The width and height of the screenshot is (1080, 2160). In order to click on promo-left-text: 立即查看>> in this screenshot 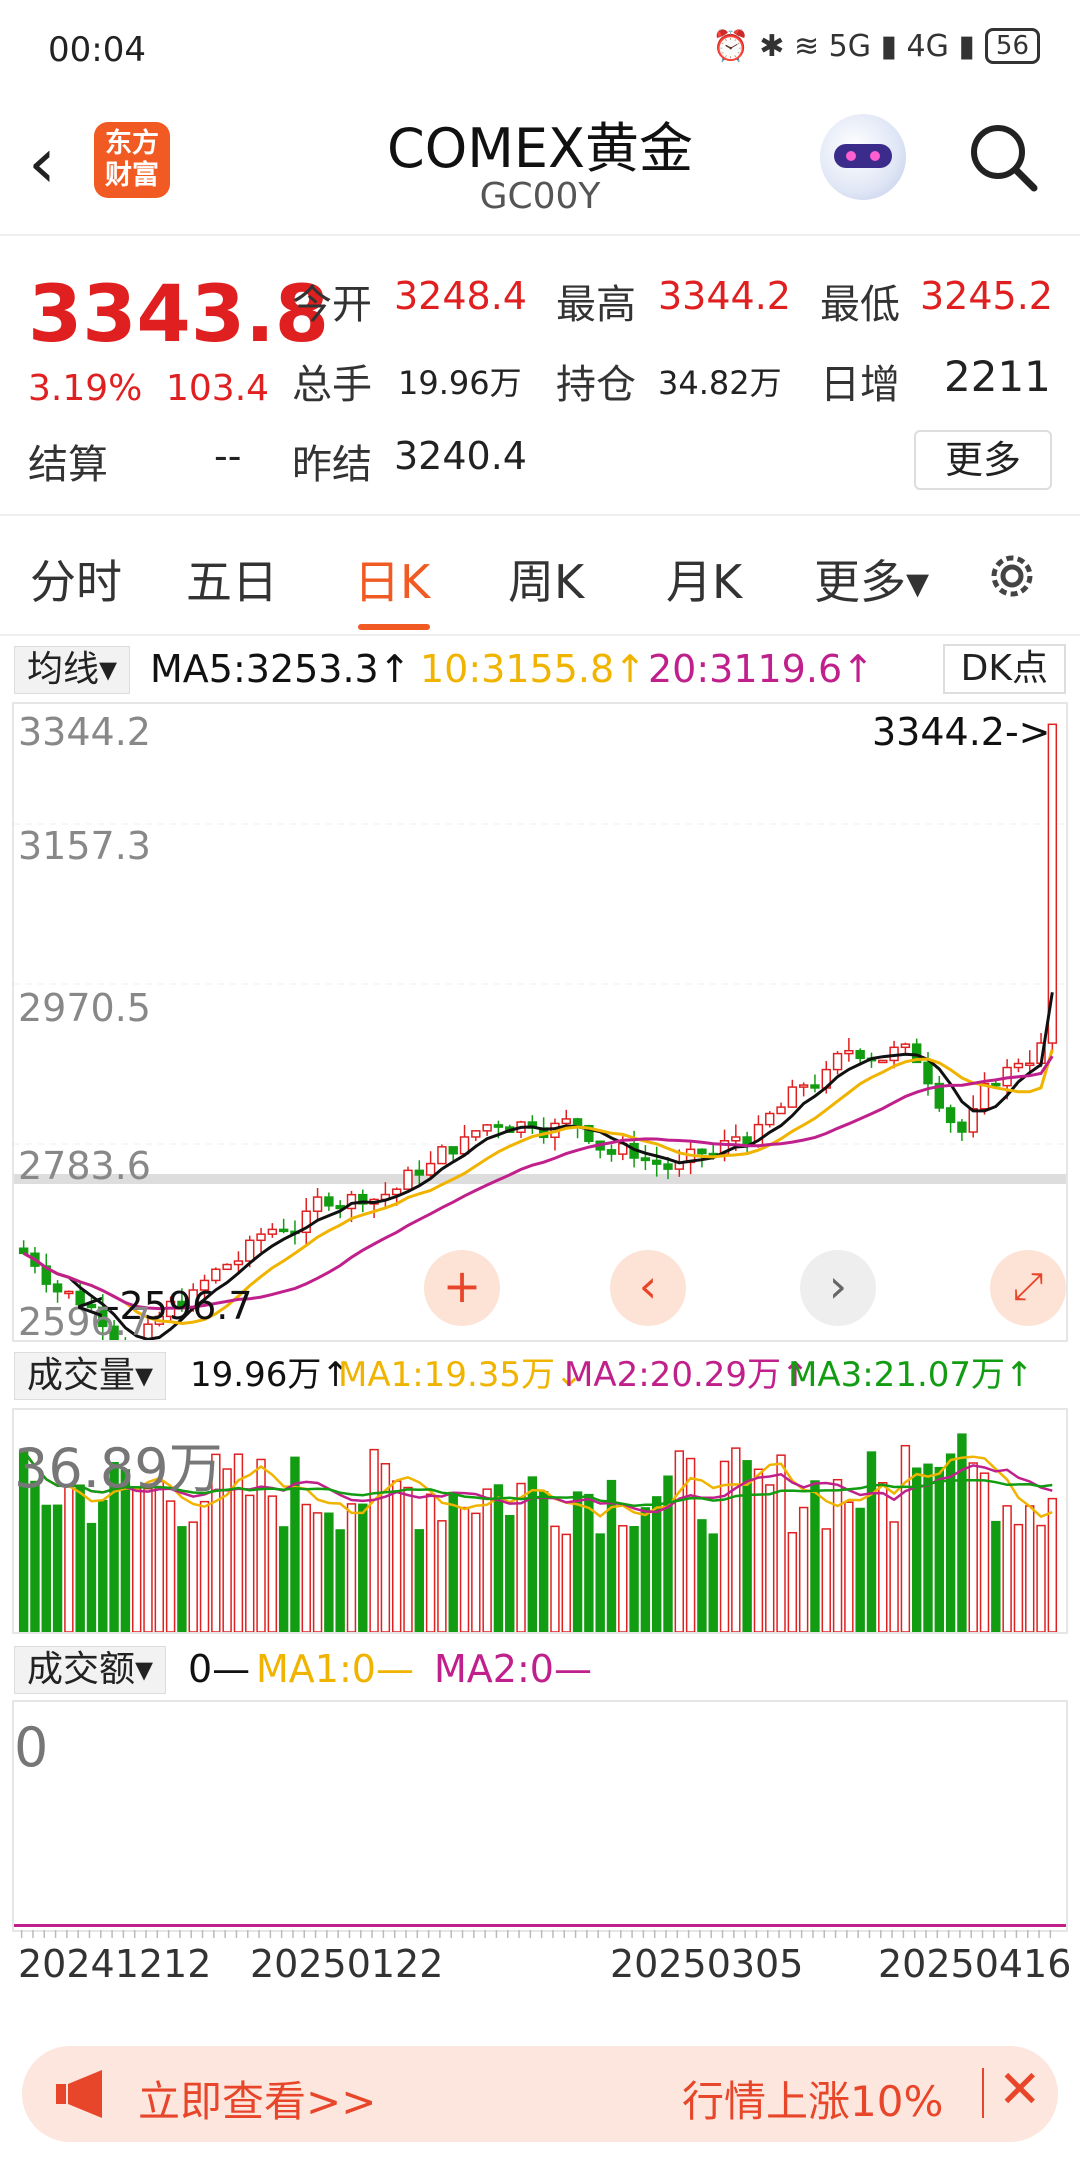, I will do `click(257, 2101)`.